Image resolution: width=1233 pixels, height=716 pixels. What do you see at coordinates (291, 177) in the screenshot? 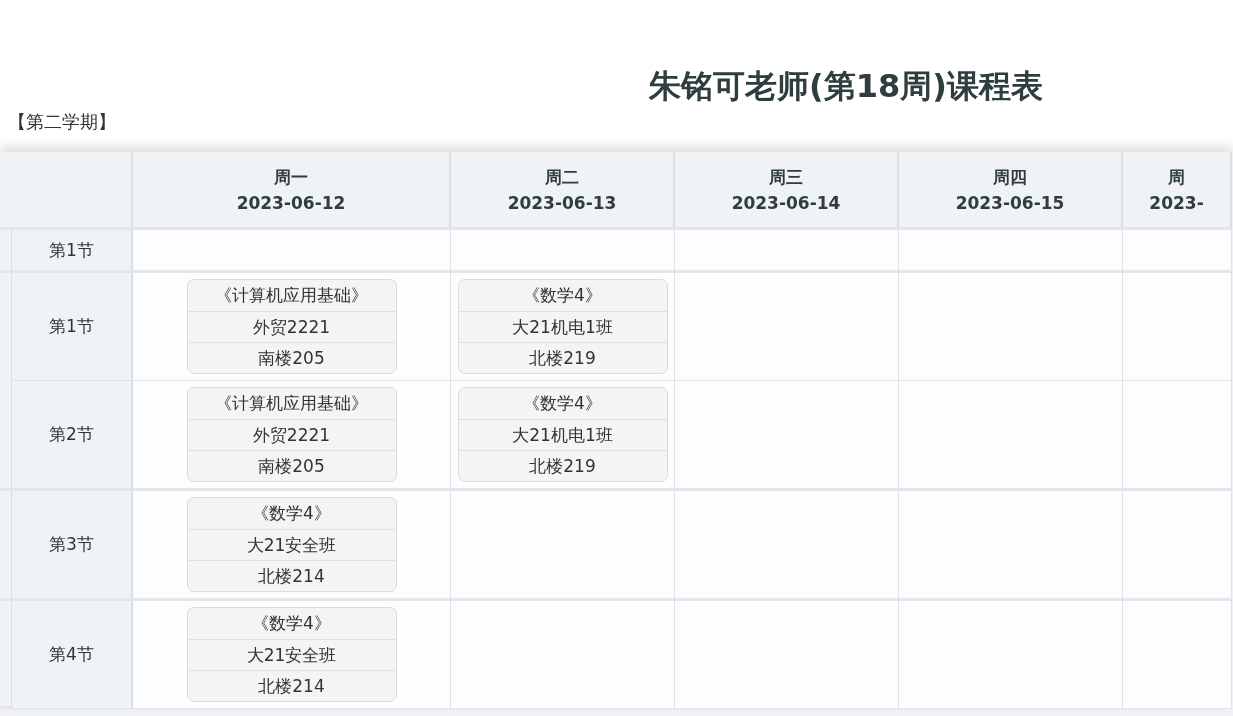
I see `weekday: 周一` at bounding box center [291, 177].